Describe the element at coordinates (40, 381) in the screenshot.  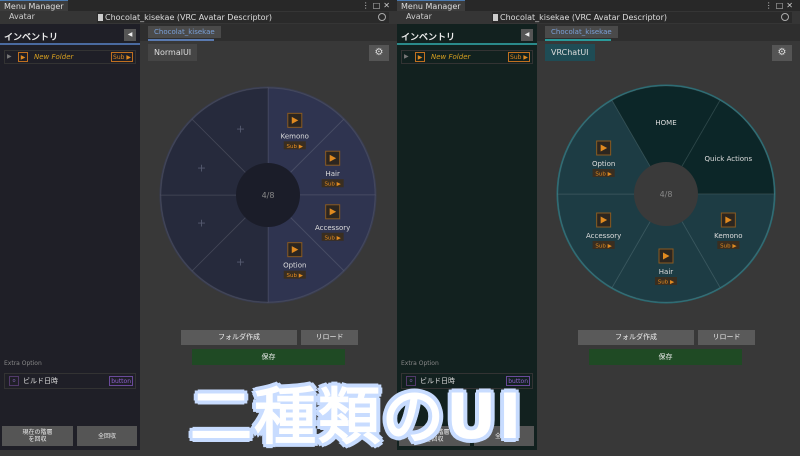
I see `build-date-label: ビルド日時` at that location.